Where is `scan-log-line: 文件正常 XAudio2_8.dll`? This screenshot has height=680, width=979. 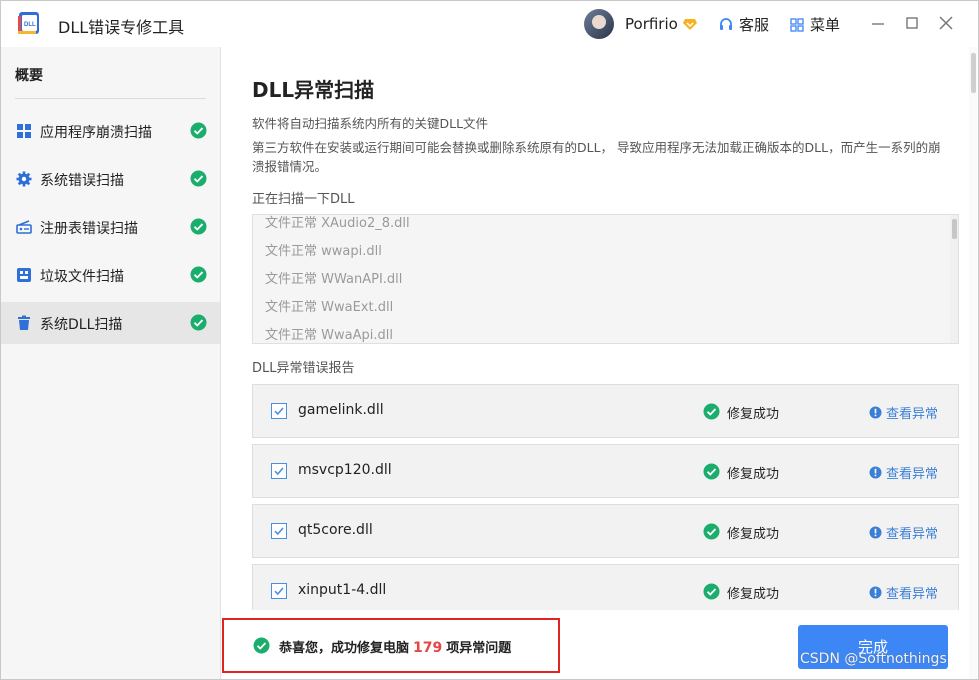
scan-log-line: 文件正常 XAudio2_8.dll is located at coordinates (337, 223).